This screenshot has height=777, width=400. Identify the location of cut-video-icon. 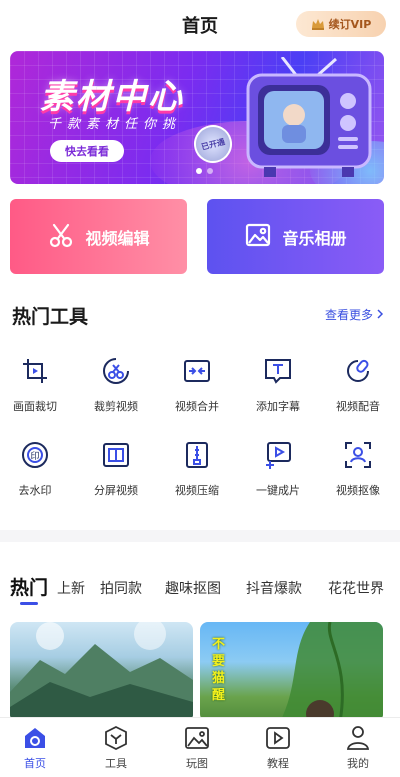
(116, 371).